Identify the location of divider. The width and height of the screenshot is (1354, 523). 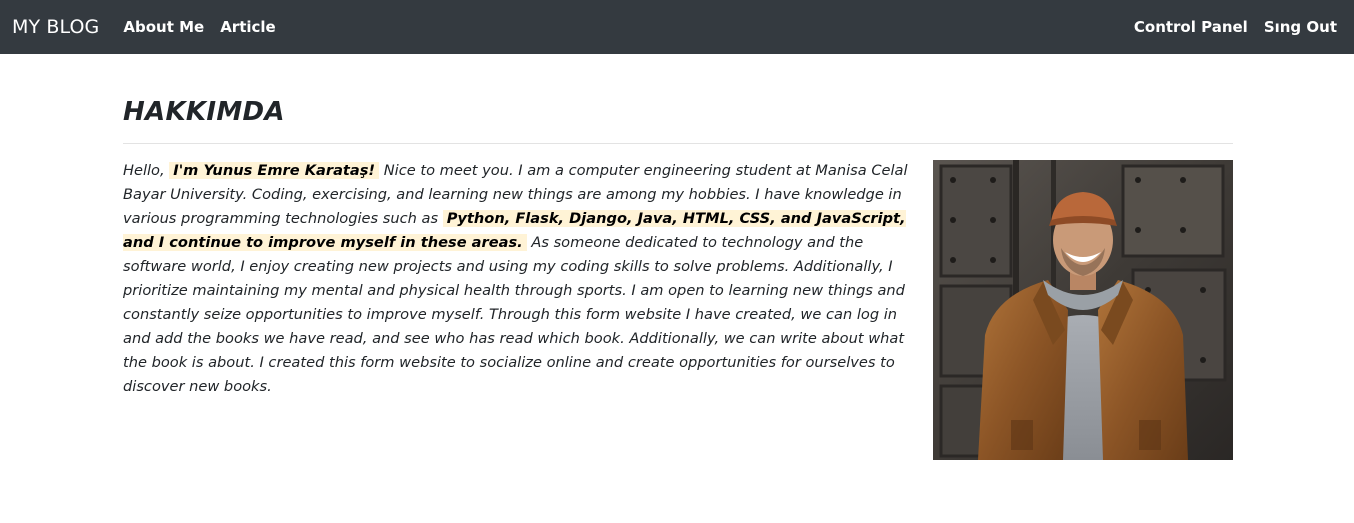
(678, 143).